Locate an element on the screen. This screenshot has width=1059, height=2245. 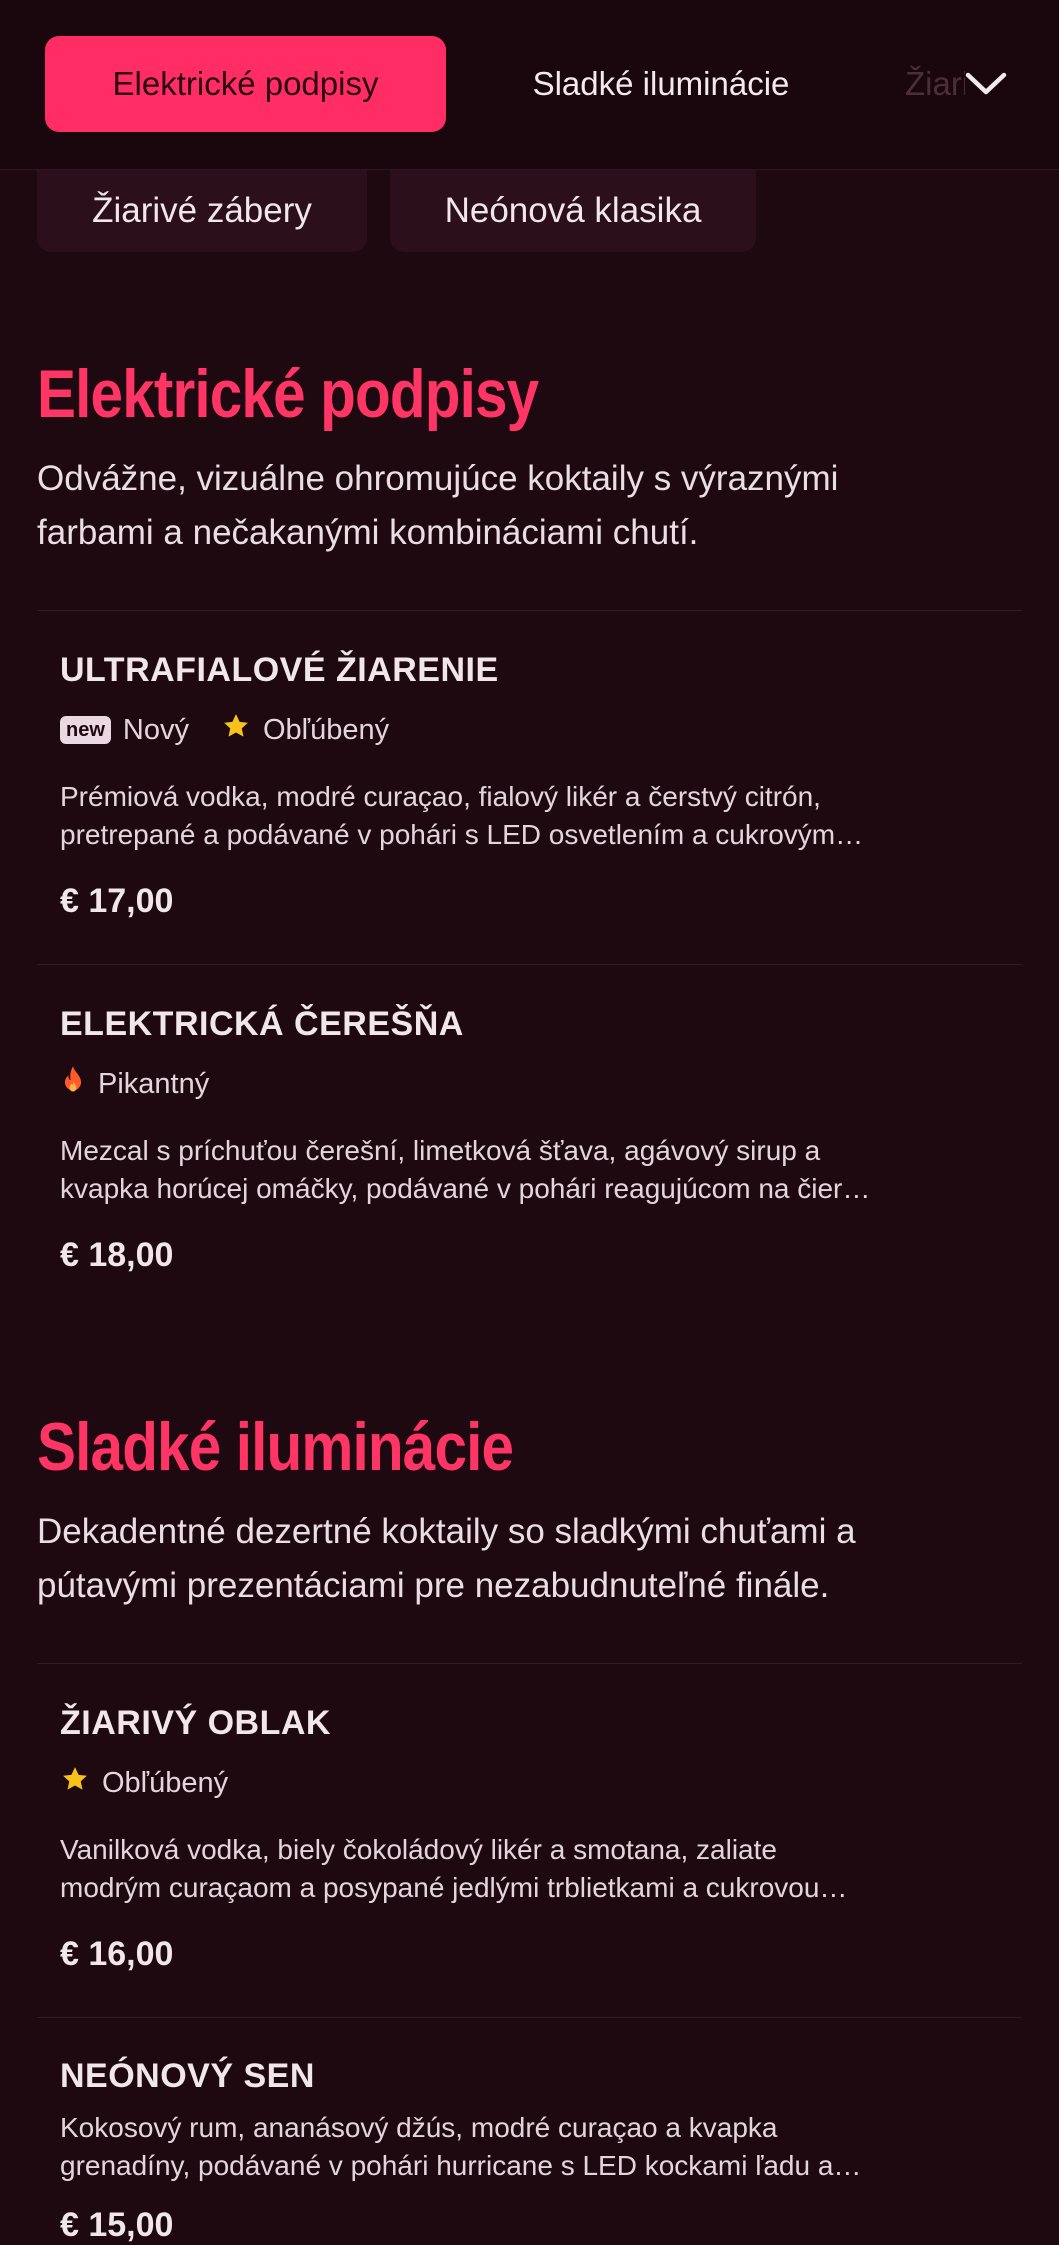
item-price: € 18,00 is located at coordinates (117, 1255).